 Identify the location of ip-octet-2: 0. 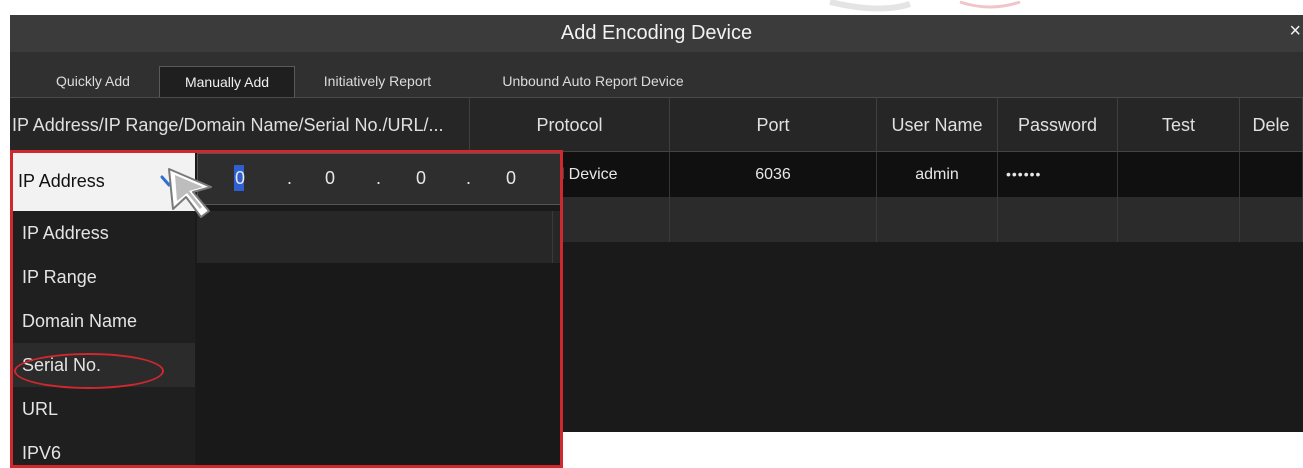
(330, 178).